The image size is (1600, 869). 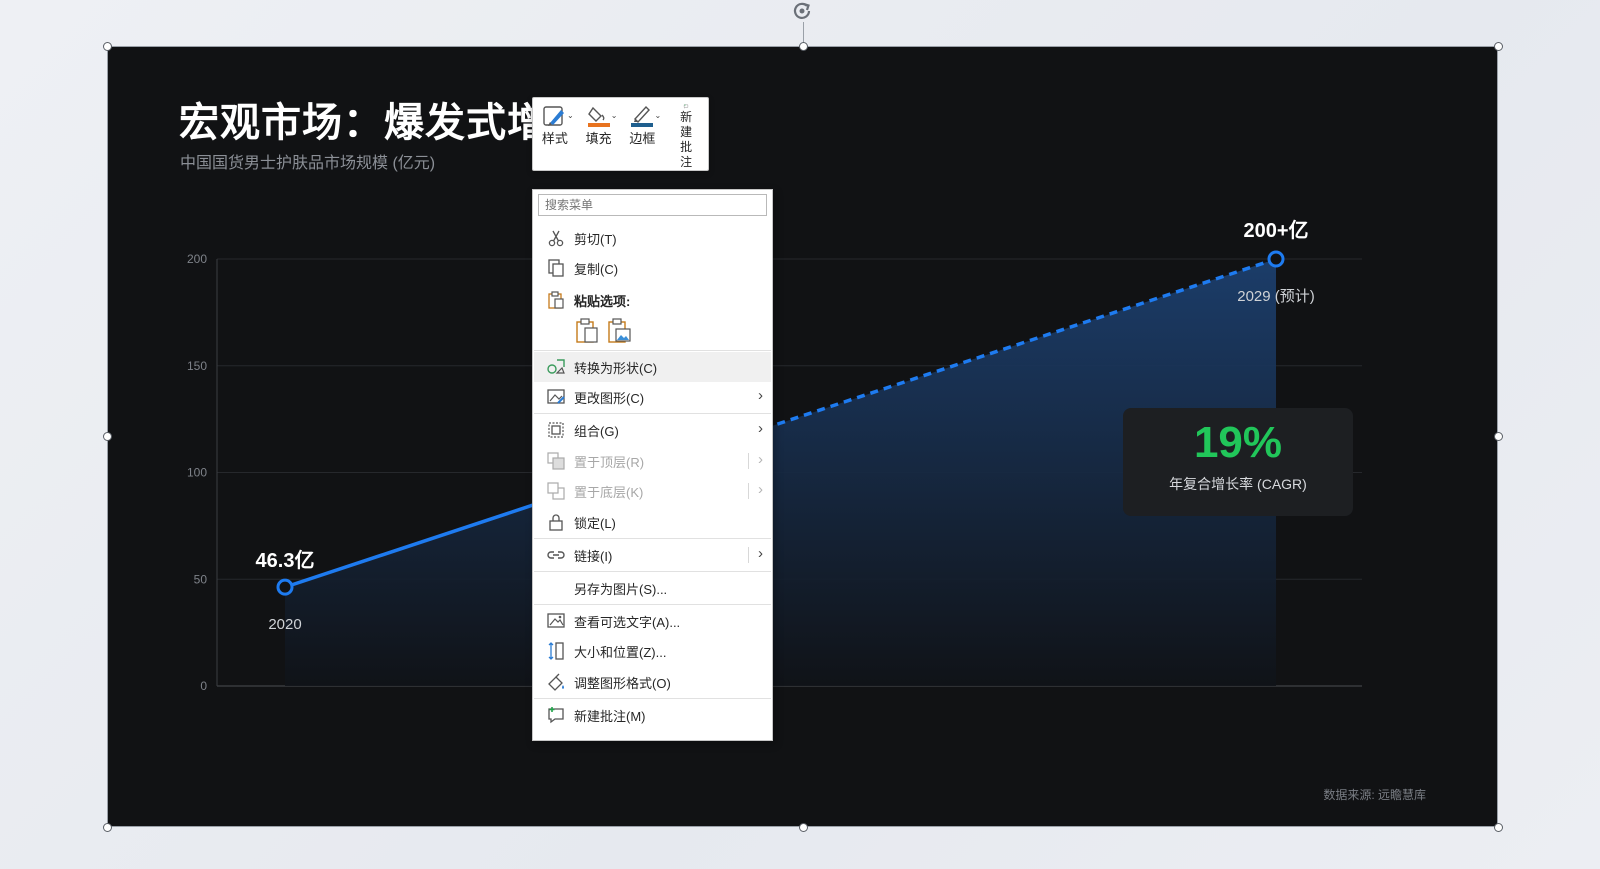 I want to click on menu-item-group: 组合(G) ›, so click(x=652, y=430).